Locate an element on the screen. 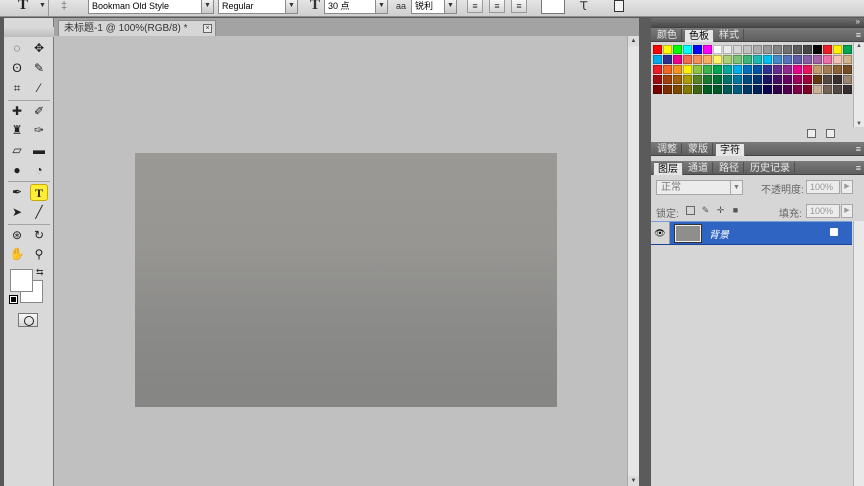  text-orientation-toggle: ‡ is located at coordinates (68, 7).